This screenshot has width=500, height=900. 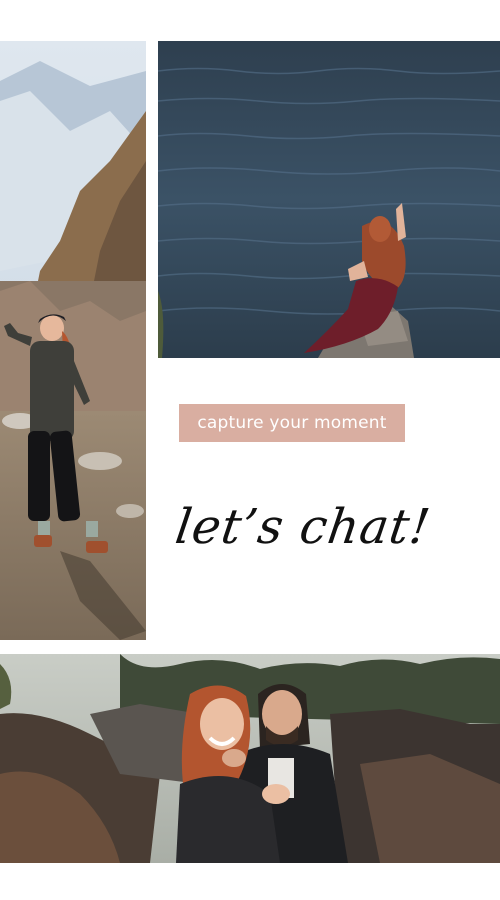 What do you see at coordinates (303, 527) in the screenshot?
I see `headline-script: let’s chat!` at bounding box center [303, 527].